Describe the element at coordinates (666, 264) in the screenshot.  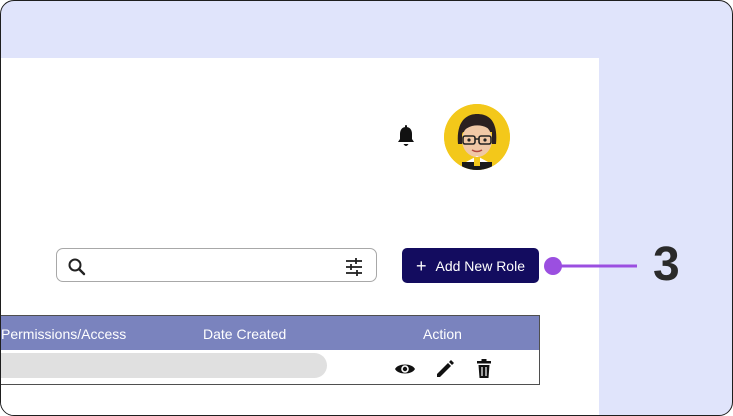
I see `step-number: 3` at that location.